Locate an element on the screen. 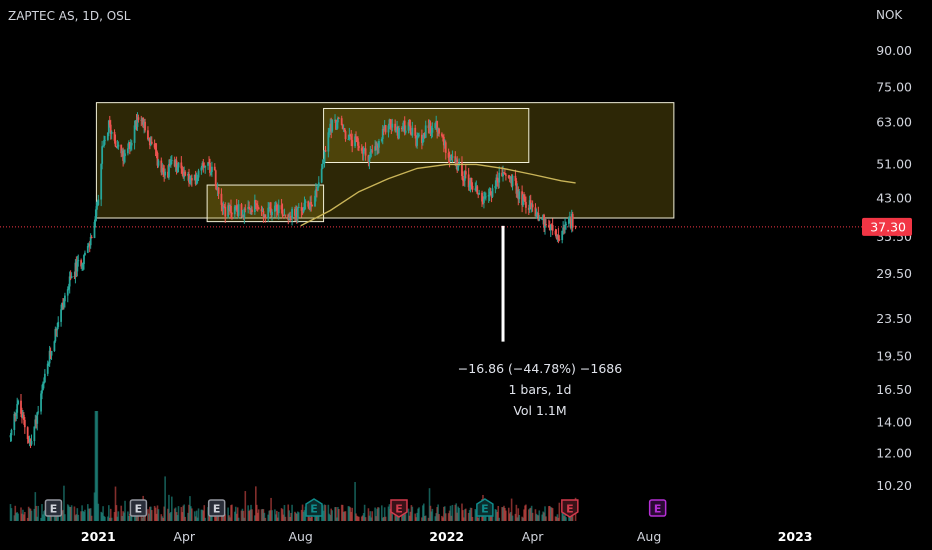 Image resolution: width=932 pixels, height=550 pixels. price-axis-tick: 16.50 is located at coordinates (894, 389).